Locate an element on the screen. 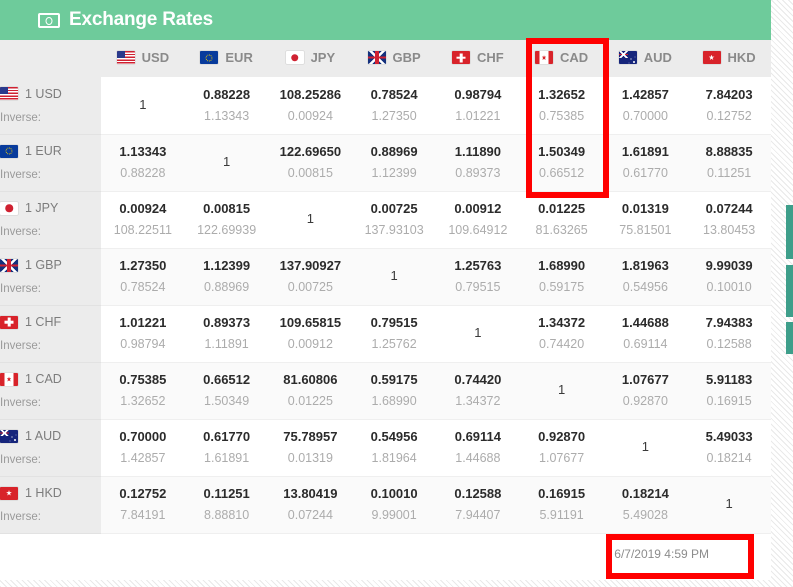 This screenshot has width=793, height=587. inverse-rate-value: 0.88228 is located at coordinates (143, 172).